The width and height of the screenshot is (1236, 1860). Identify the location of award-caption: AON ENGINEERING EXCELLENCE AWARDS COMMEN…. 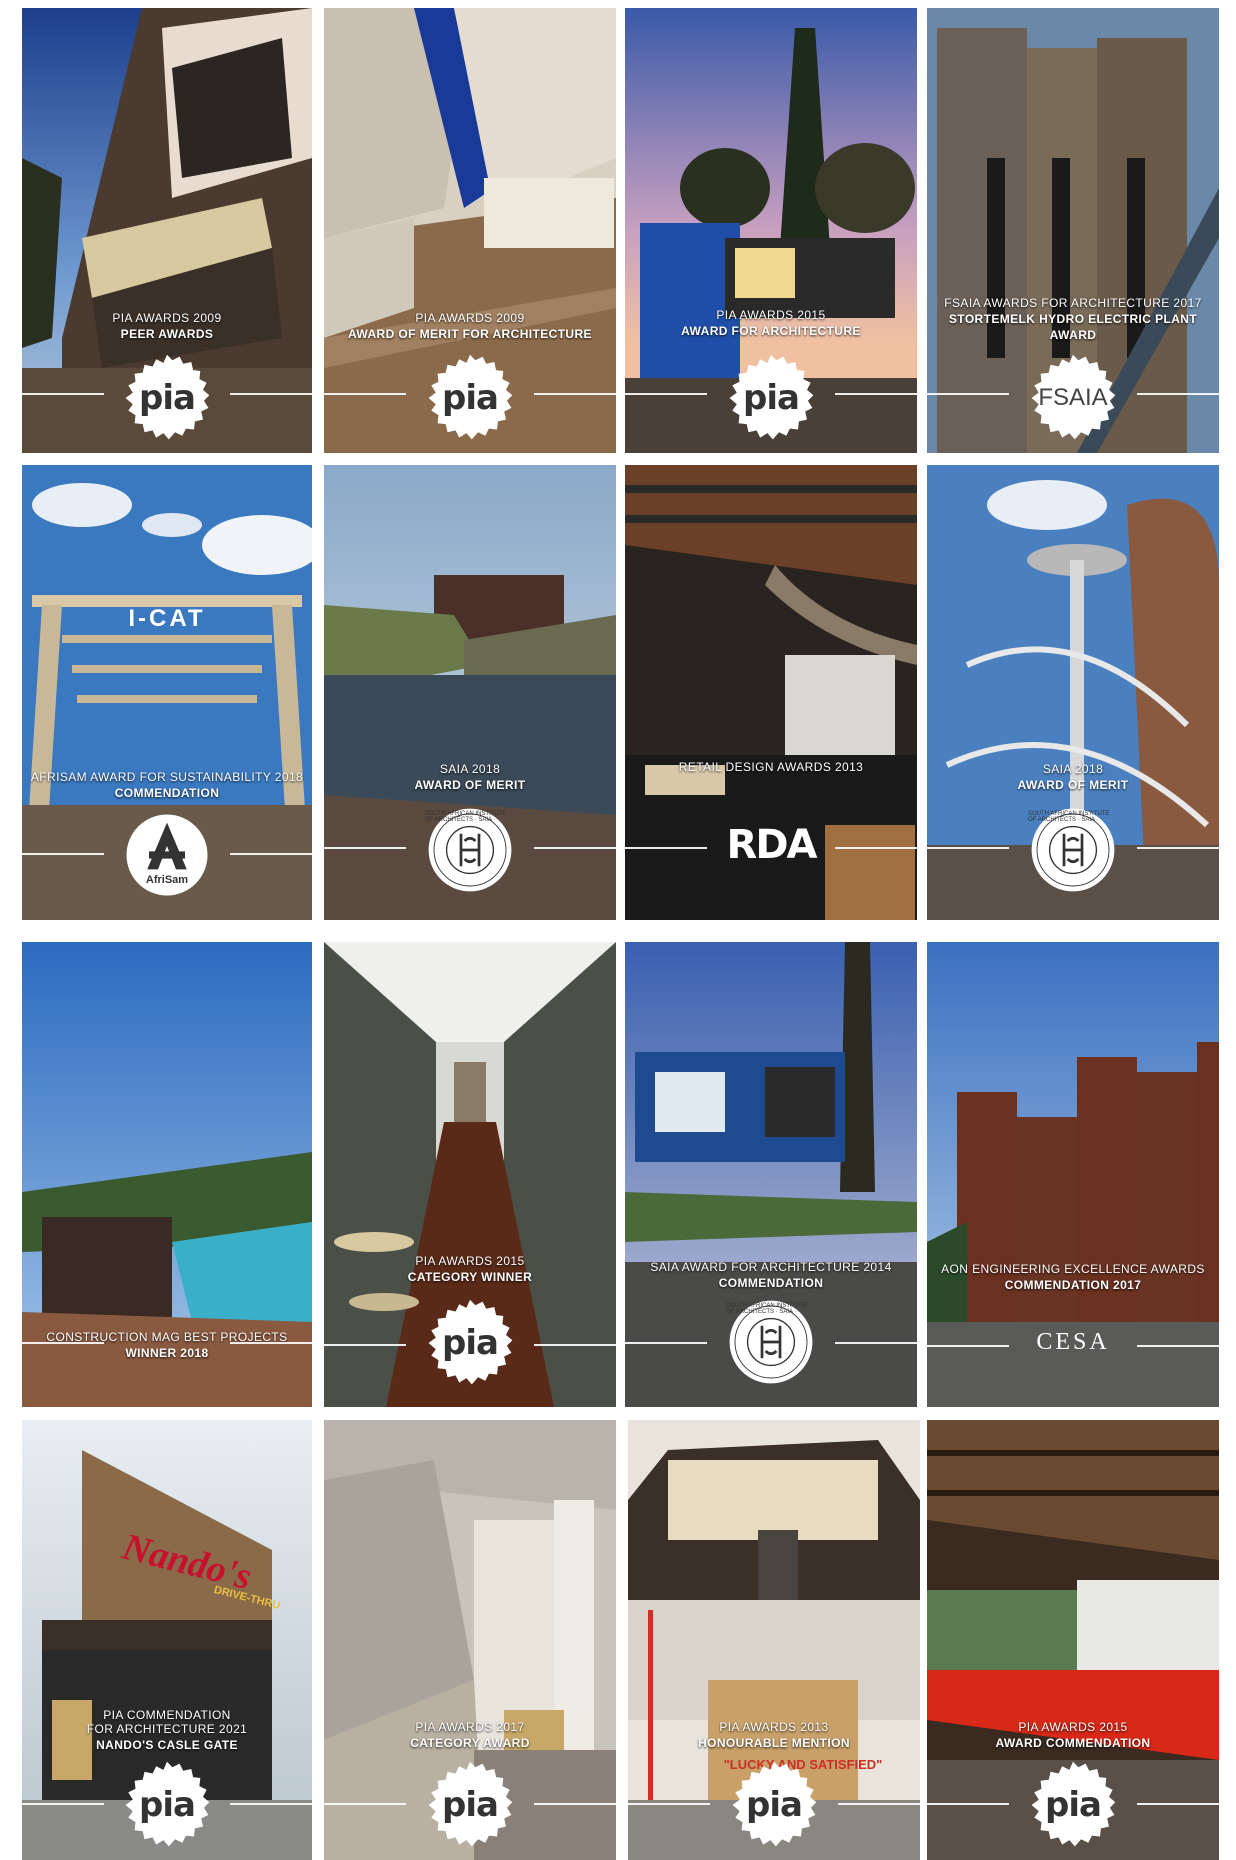
(1073, 1277).